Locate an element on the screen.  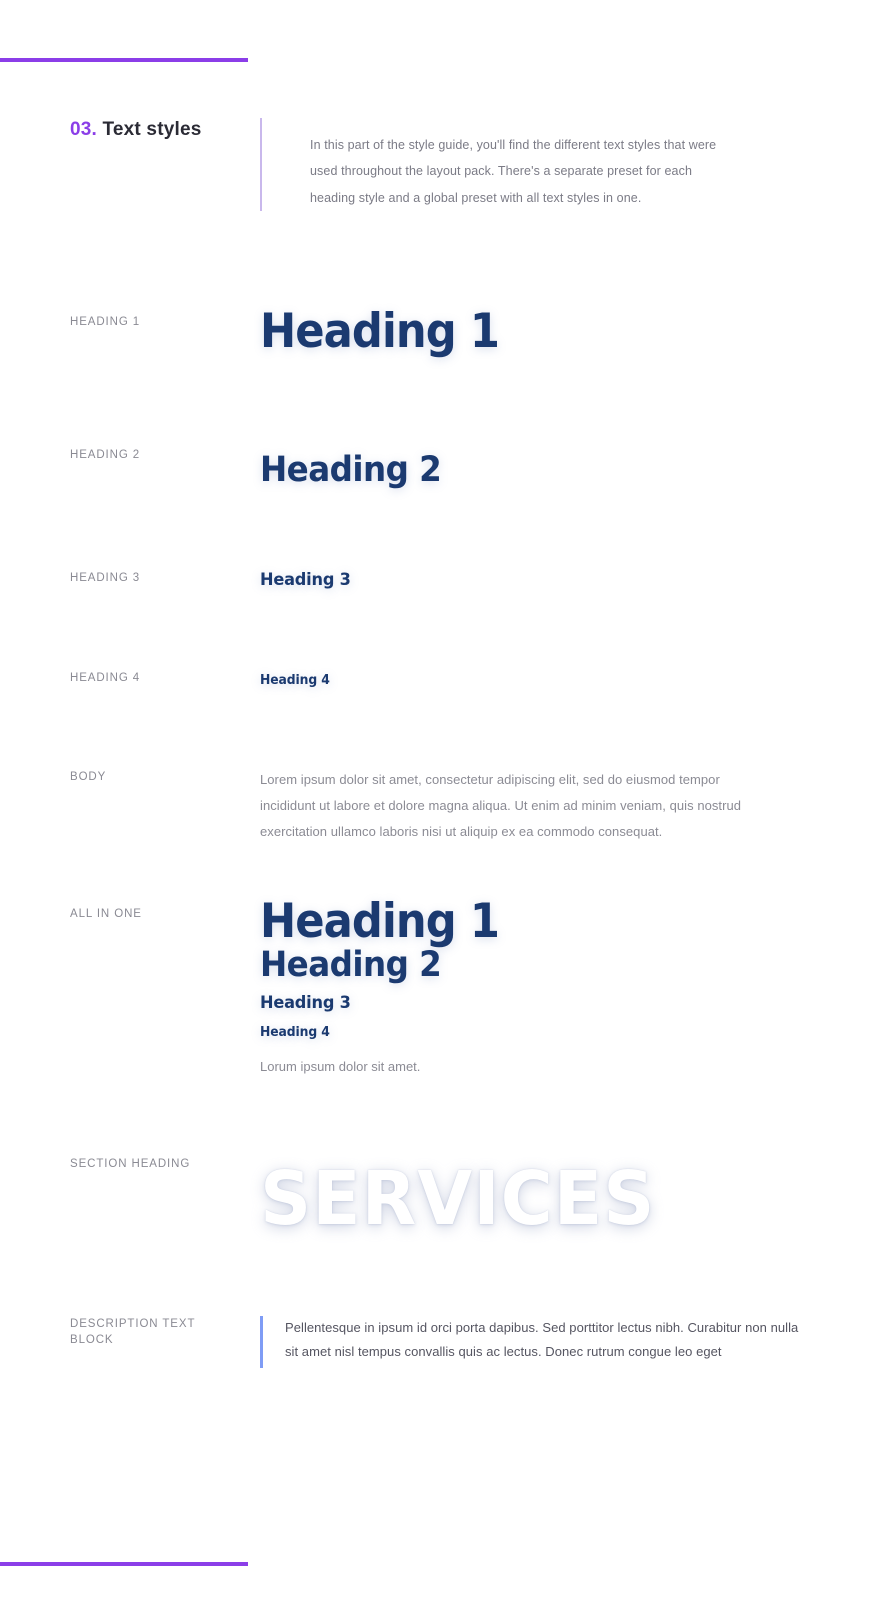
all-in-one-heading-4: Heading 4 is located at coordinates (295, 1032).